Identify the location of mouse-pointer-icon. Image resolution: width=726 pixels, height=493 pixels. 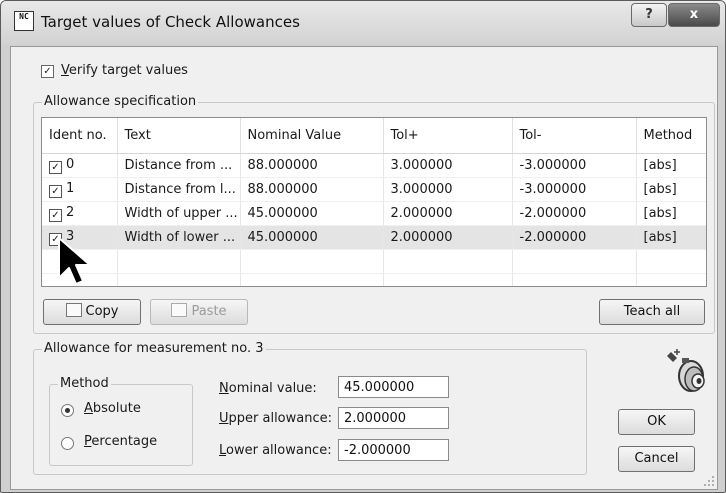
(74, 261).